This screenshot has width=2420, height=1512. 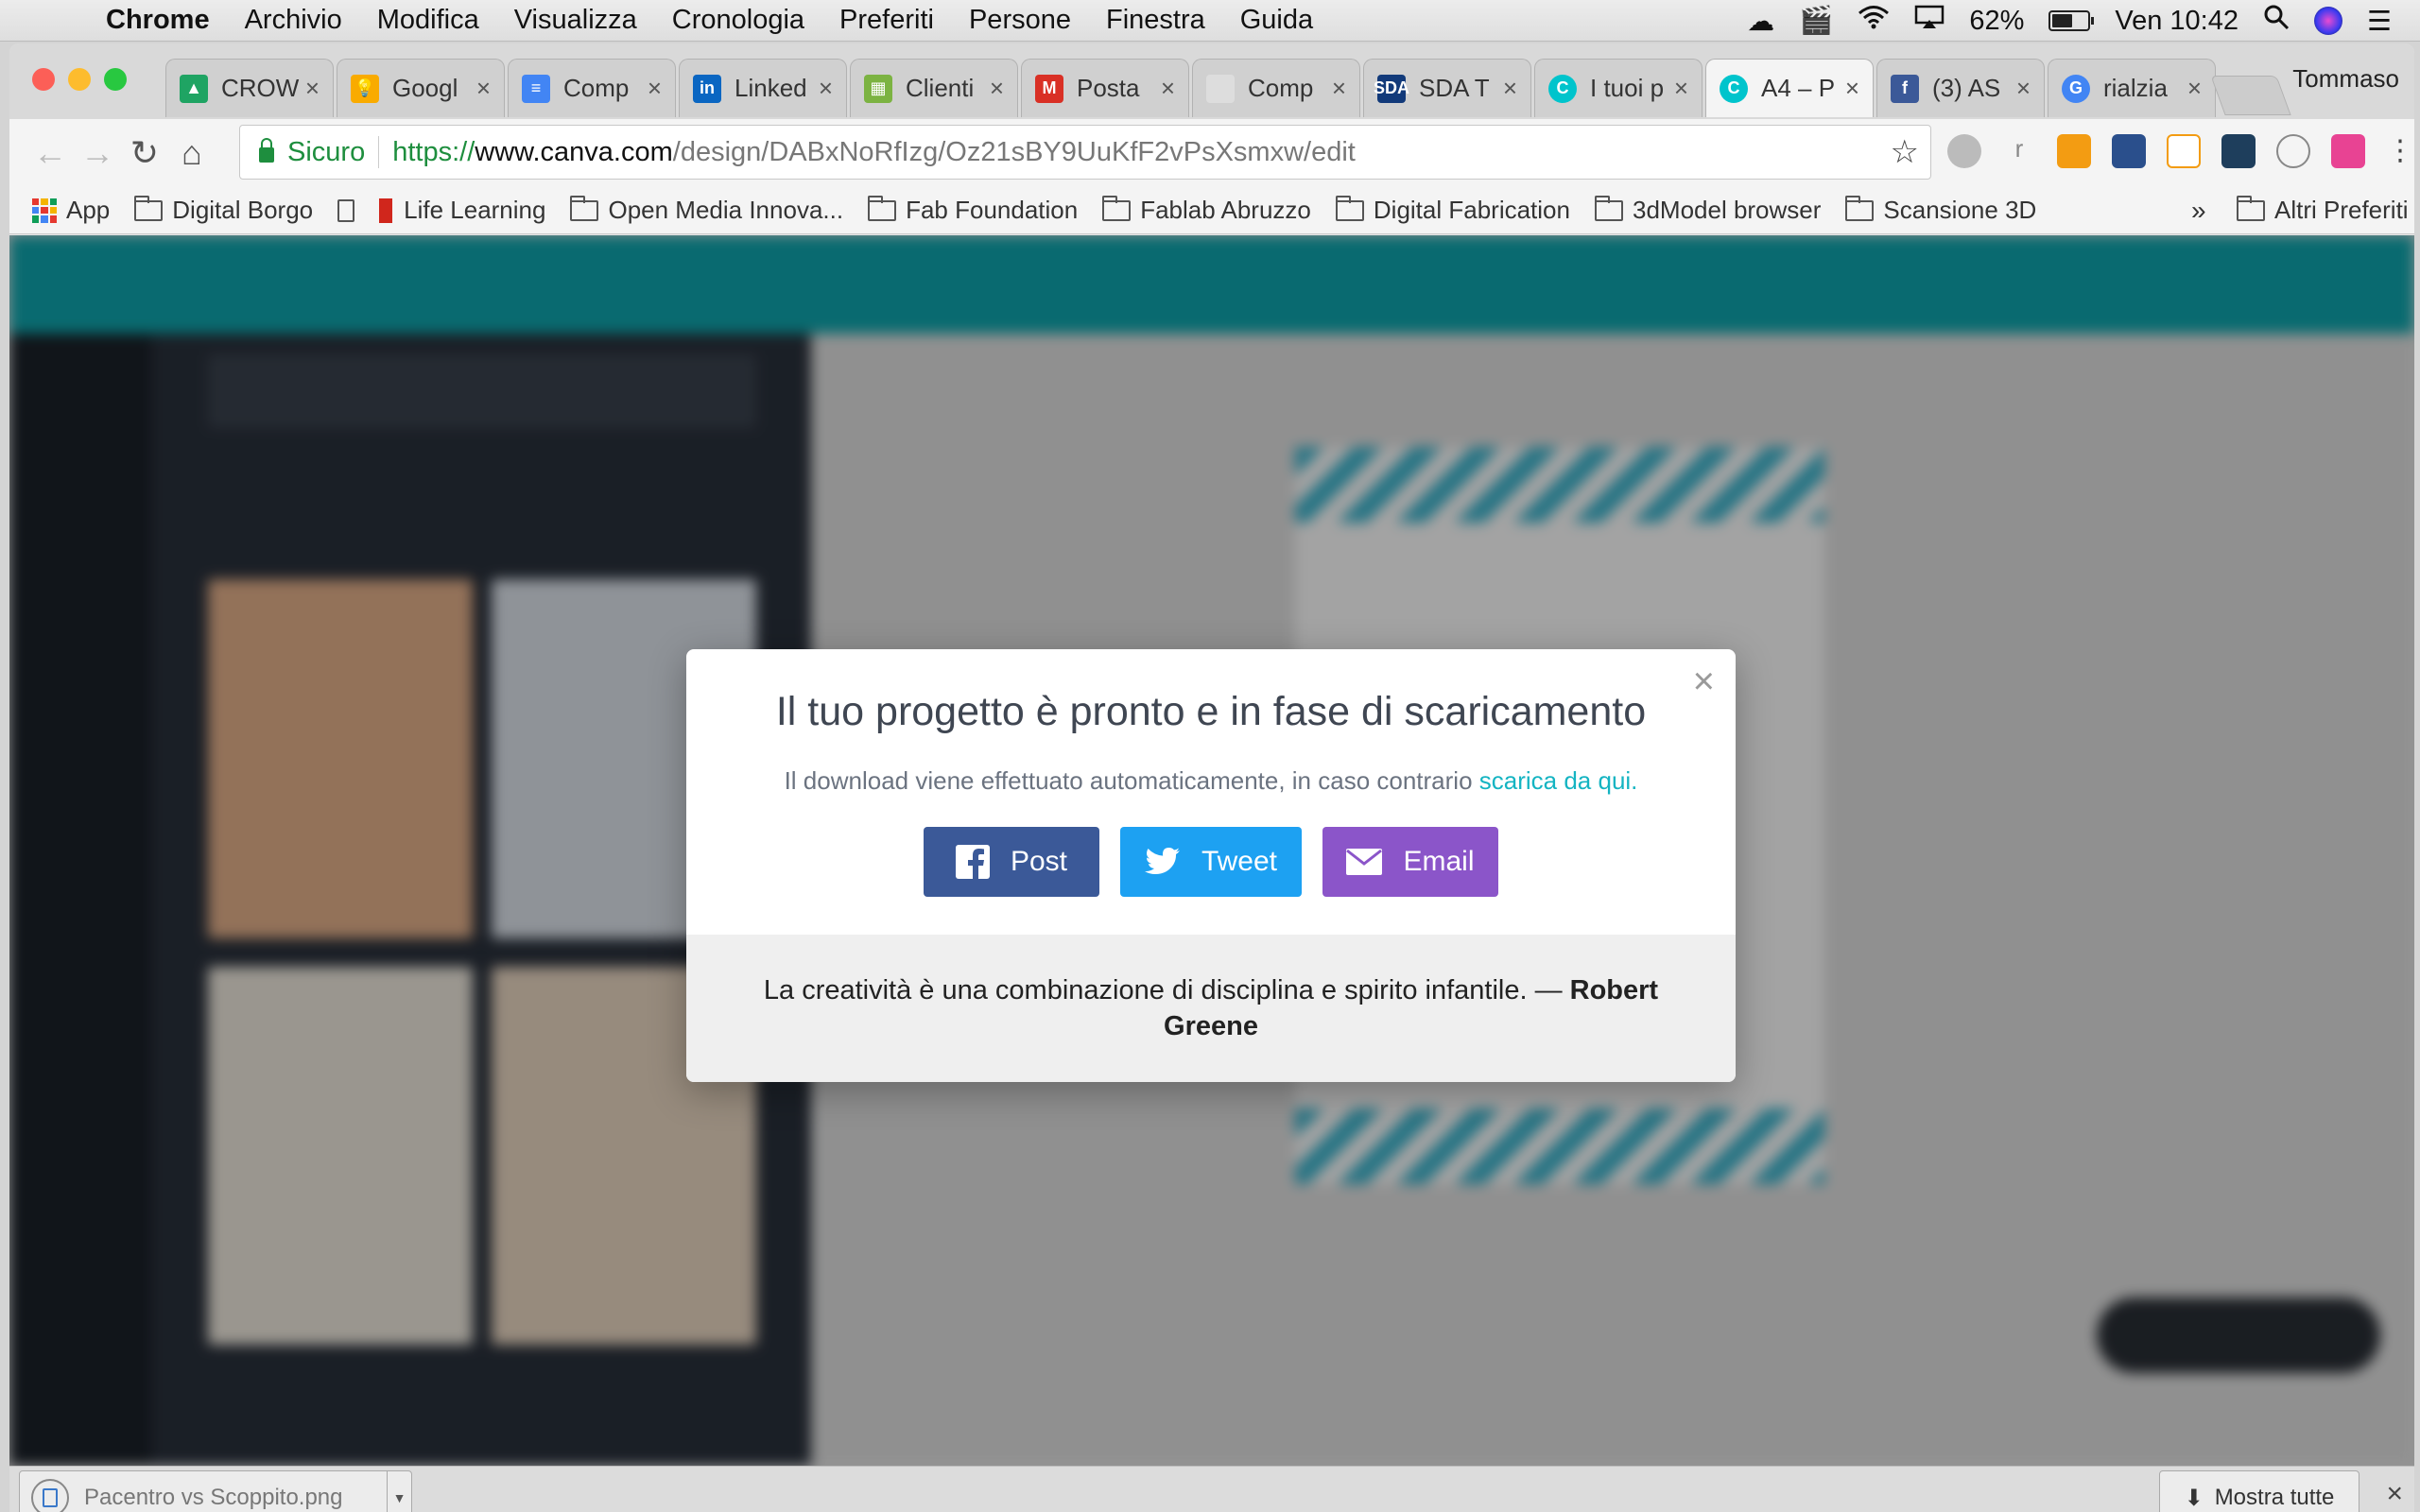 I want to click on menu-preferiti: Preferiti, so click(x=886, y=20).